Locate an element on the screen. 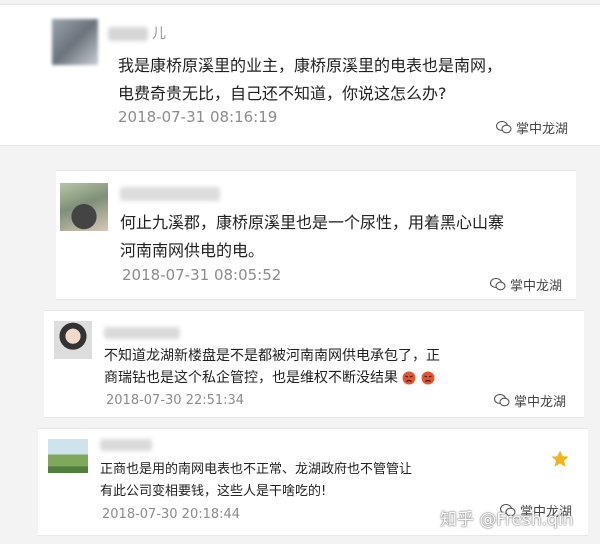 The width and height of the screenshot is (600, 544). comment-text-line: 有此公司变相要钱，这些人是干啥吃的! is located at coordinates (213, 491).